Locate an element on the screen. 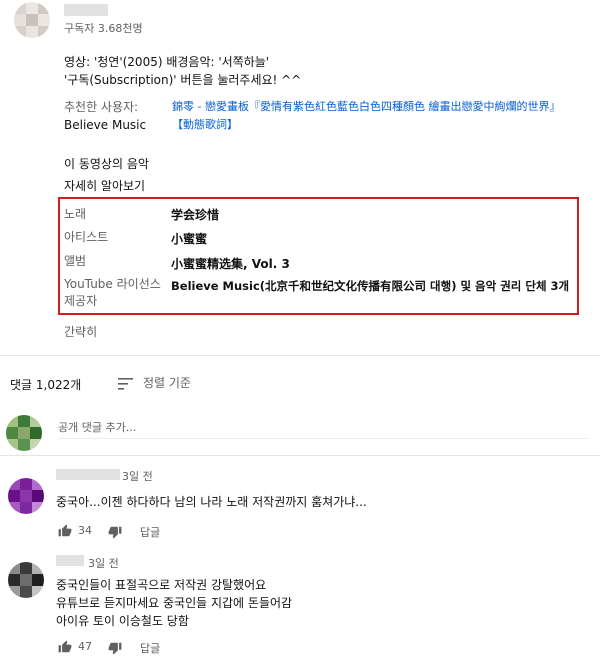  subscriber-count: 구독자 3.68천명 is located at coordinates (103, 28).